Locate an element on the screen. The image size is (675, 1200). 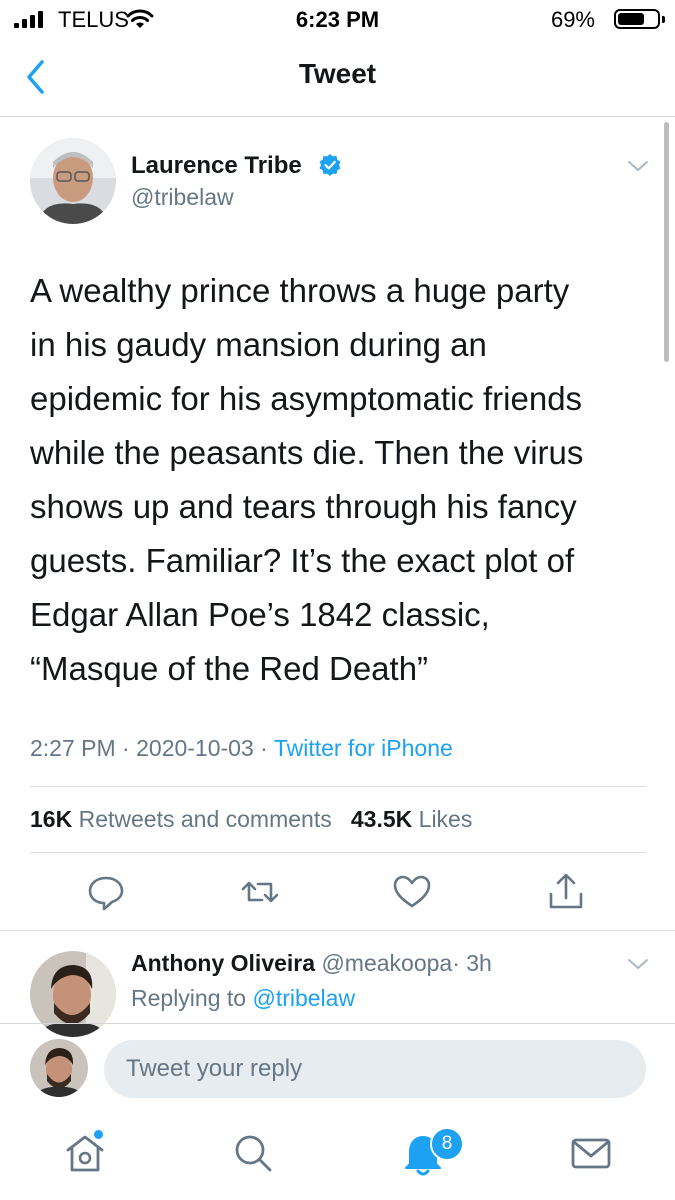
reply-header: Anthony Oliveira @meakoopa· 3h is located at coordinates (311, 963).